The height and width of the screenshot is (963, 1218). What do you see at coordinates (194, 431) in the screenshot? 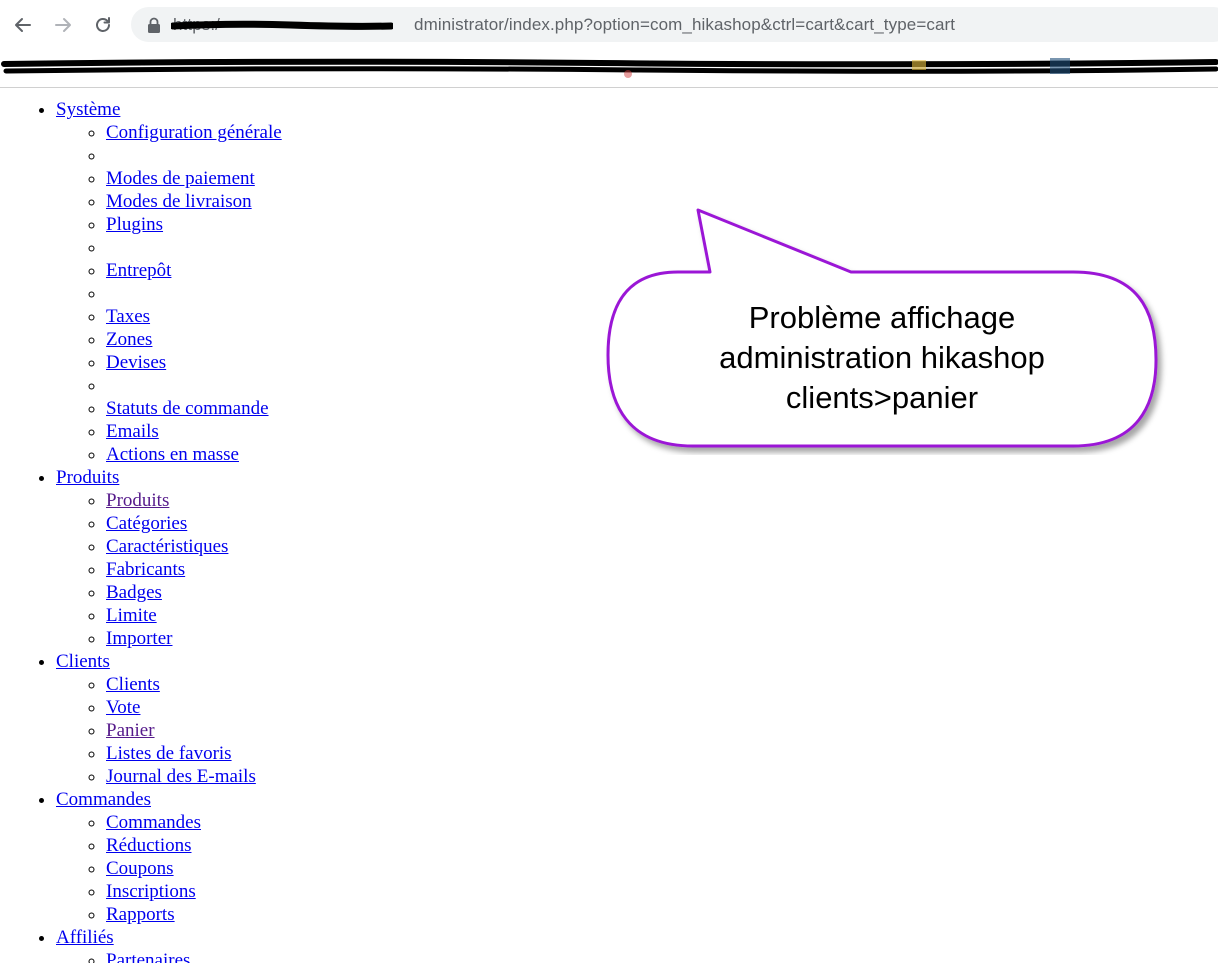
I see `submenu-item: Emails` at bounding box center [194, 431].